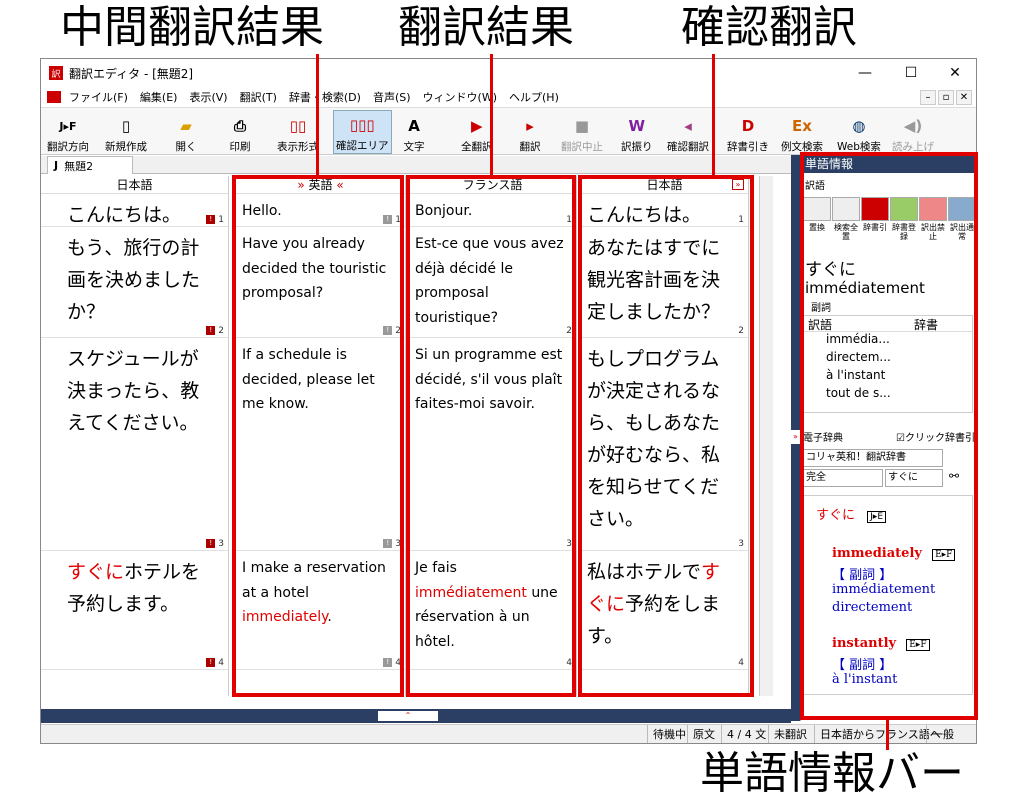  Describe the element at coordinates (766, 436) in the screenshot. I see `vertical-scrollbar` at that location.